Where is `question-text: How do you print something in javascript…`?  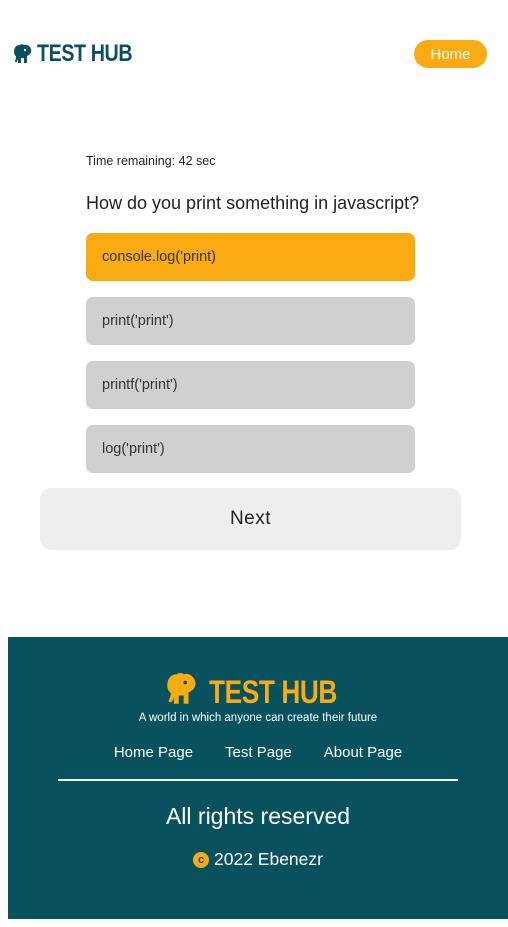
question-text: How do you print something in javascript… is located at coordinates (253, 203).